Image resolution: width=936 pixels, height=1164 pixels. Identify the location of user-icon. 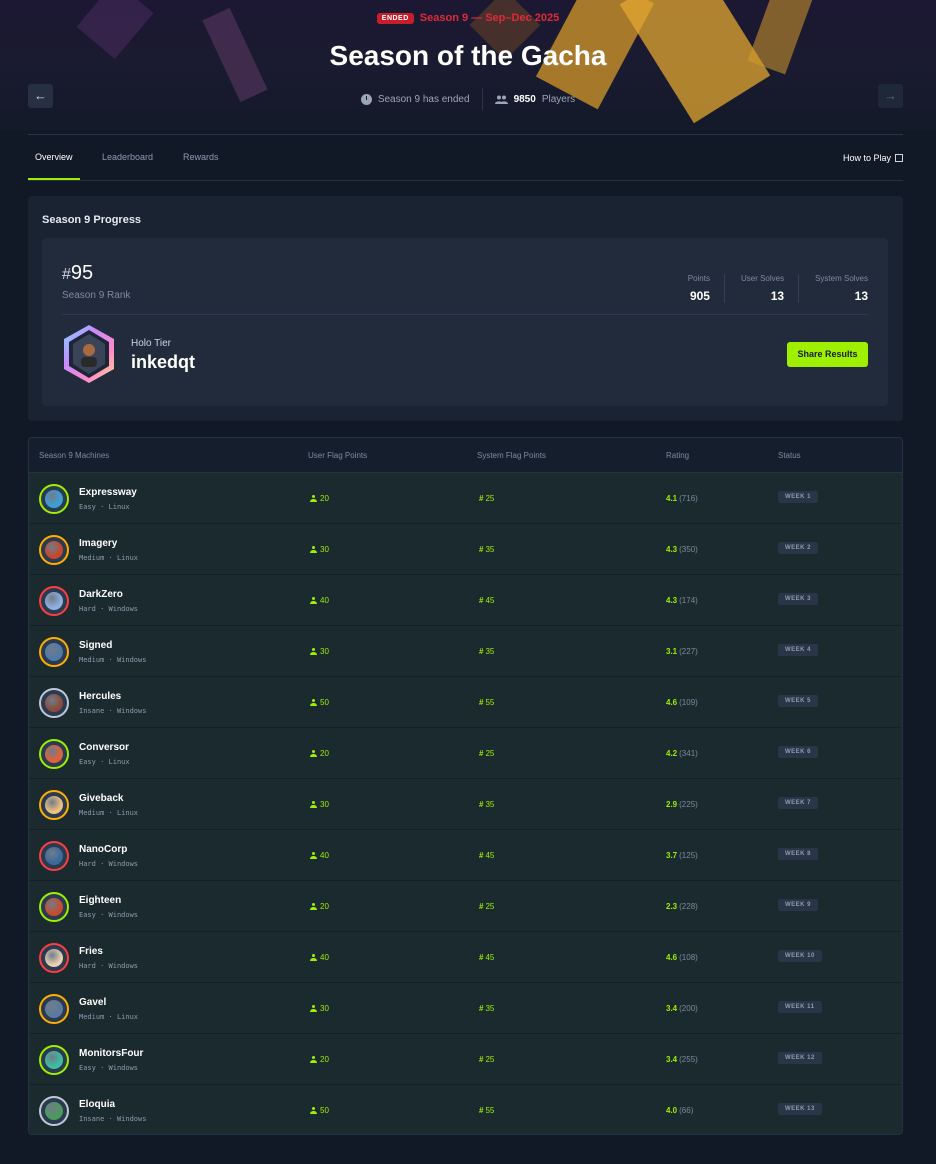
(313, 753).